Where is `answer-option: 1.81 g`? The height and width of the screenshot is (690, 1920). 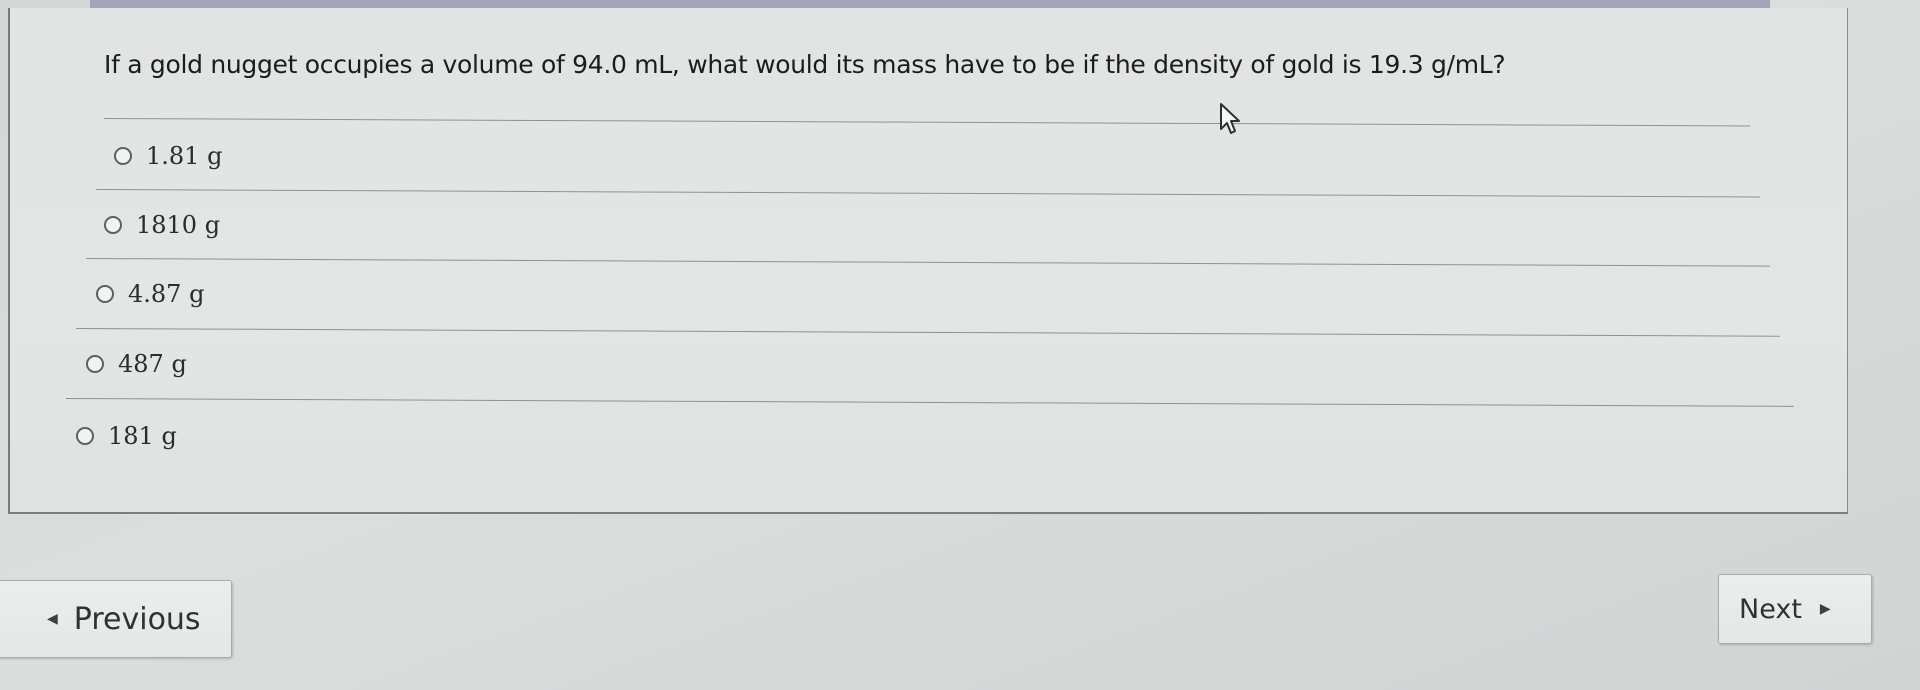 answer-option: 1.81 g is located at coordinates (168, 156).